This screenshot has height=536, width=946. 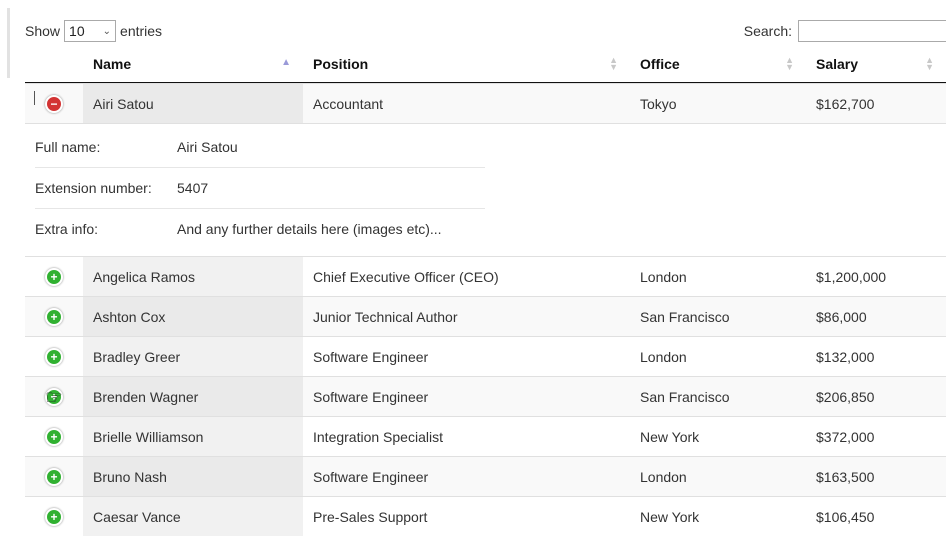 What do you see at coordinates (193, 276) in the screenshot?
I see `cell-name: Angelica Ramos` at bounding box center [193, 276].